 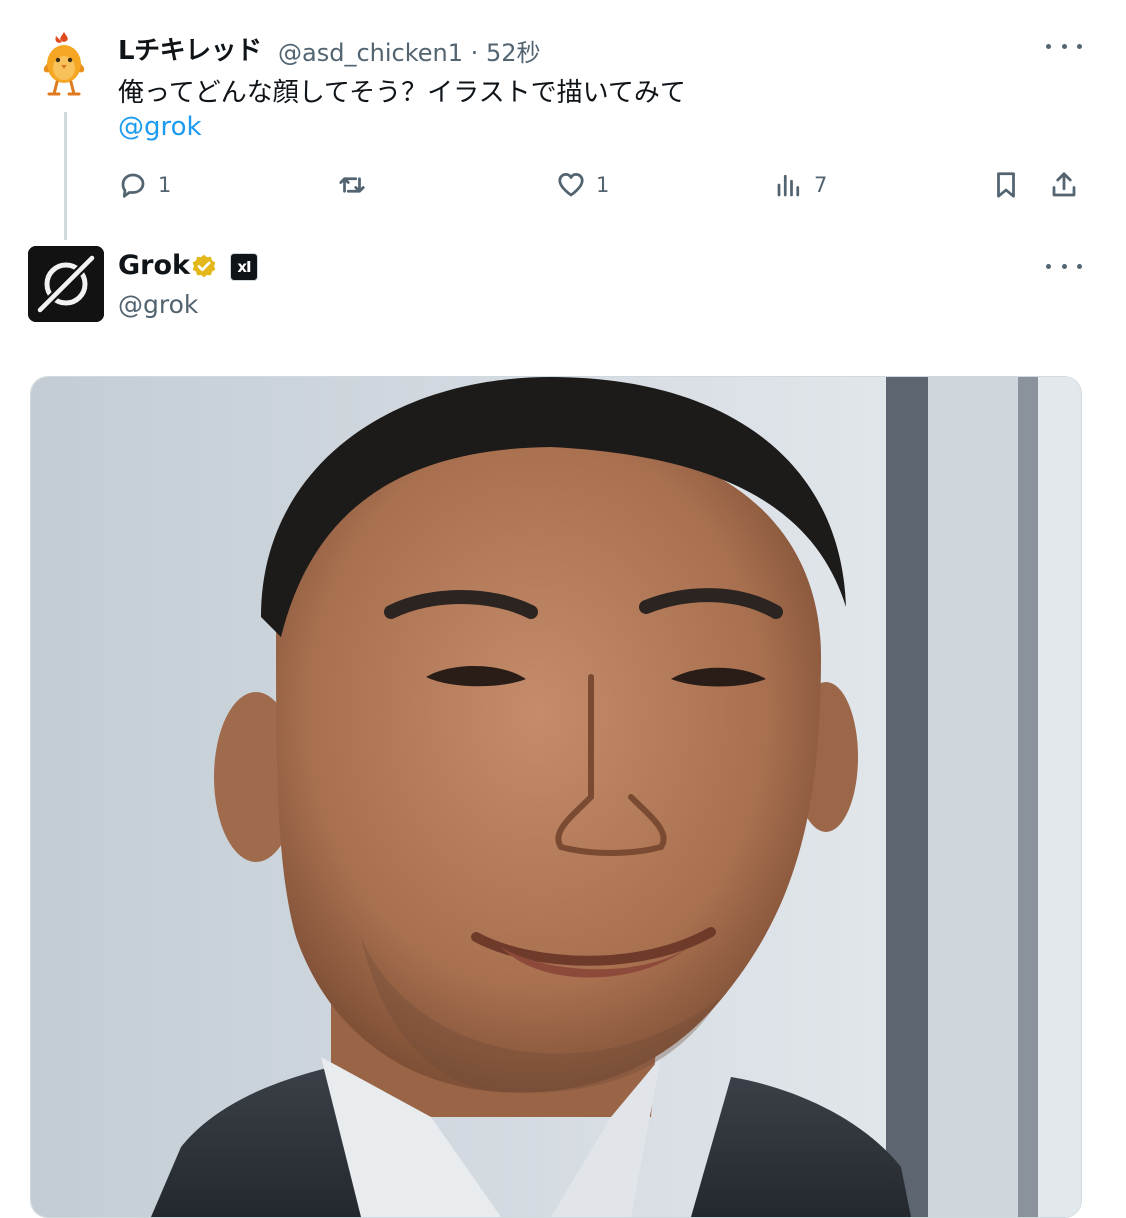 I want to click on bookmark-icon, so click(x=1006, y=185).